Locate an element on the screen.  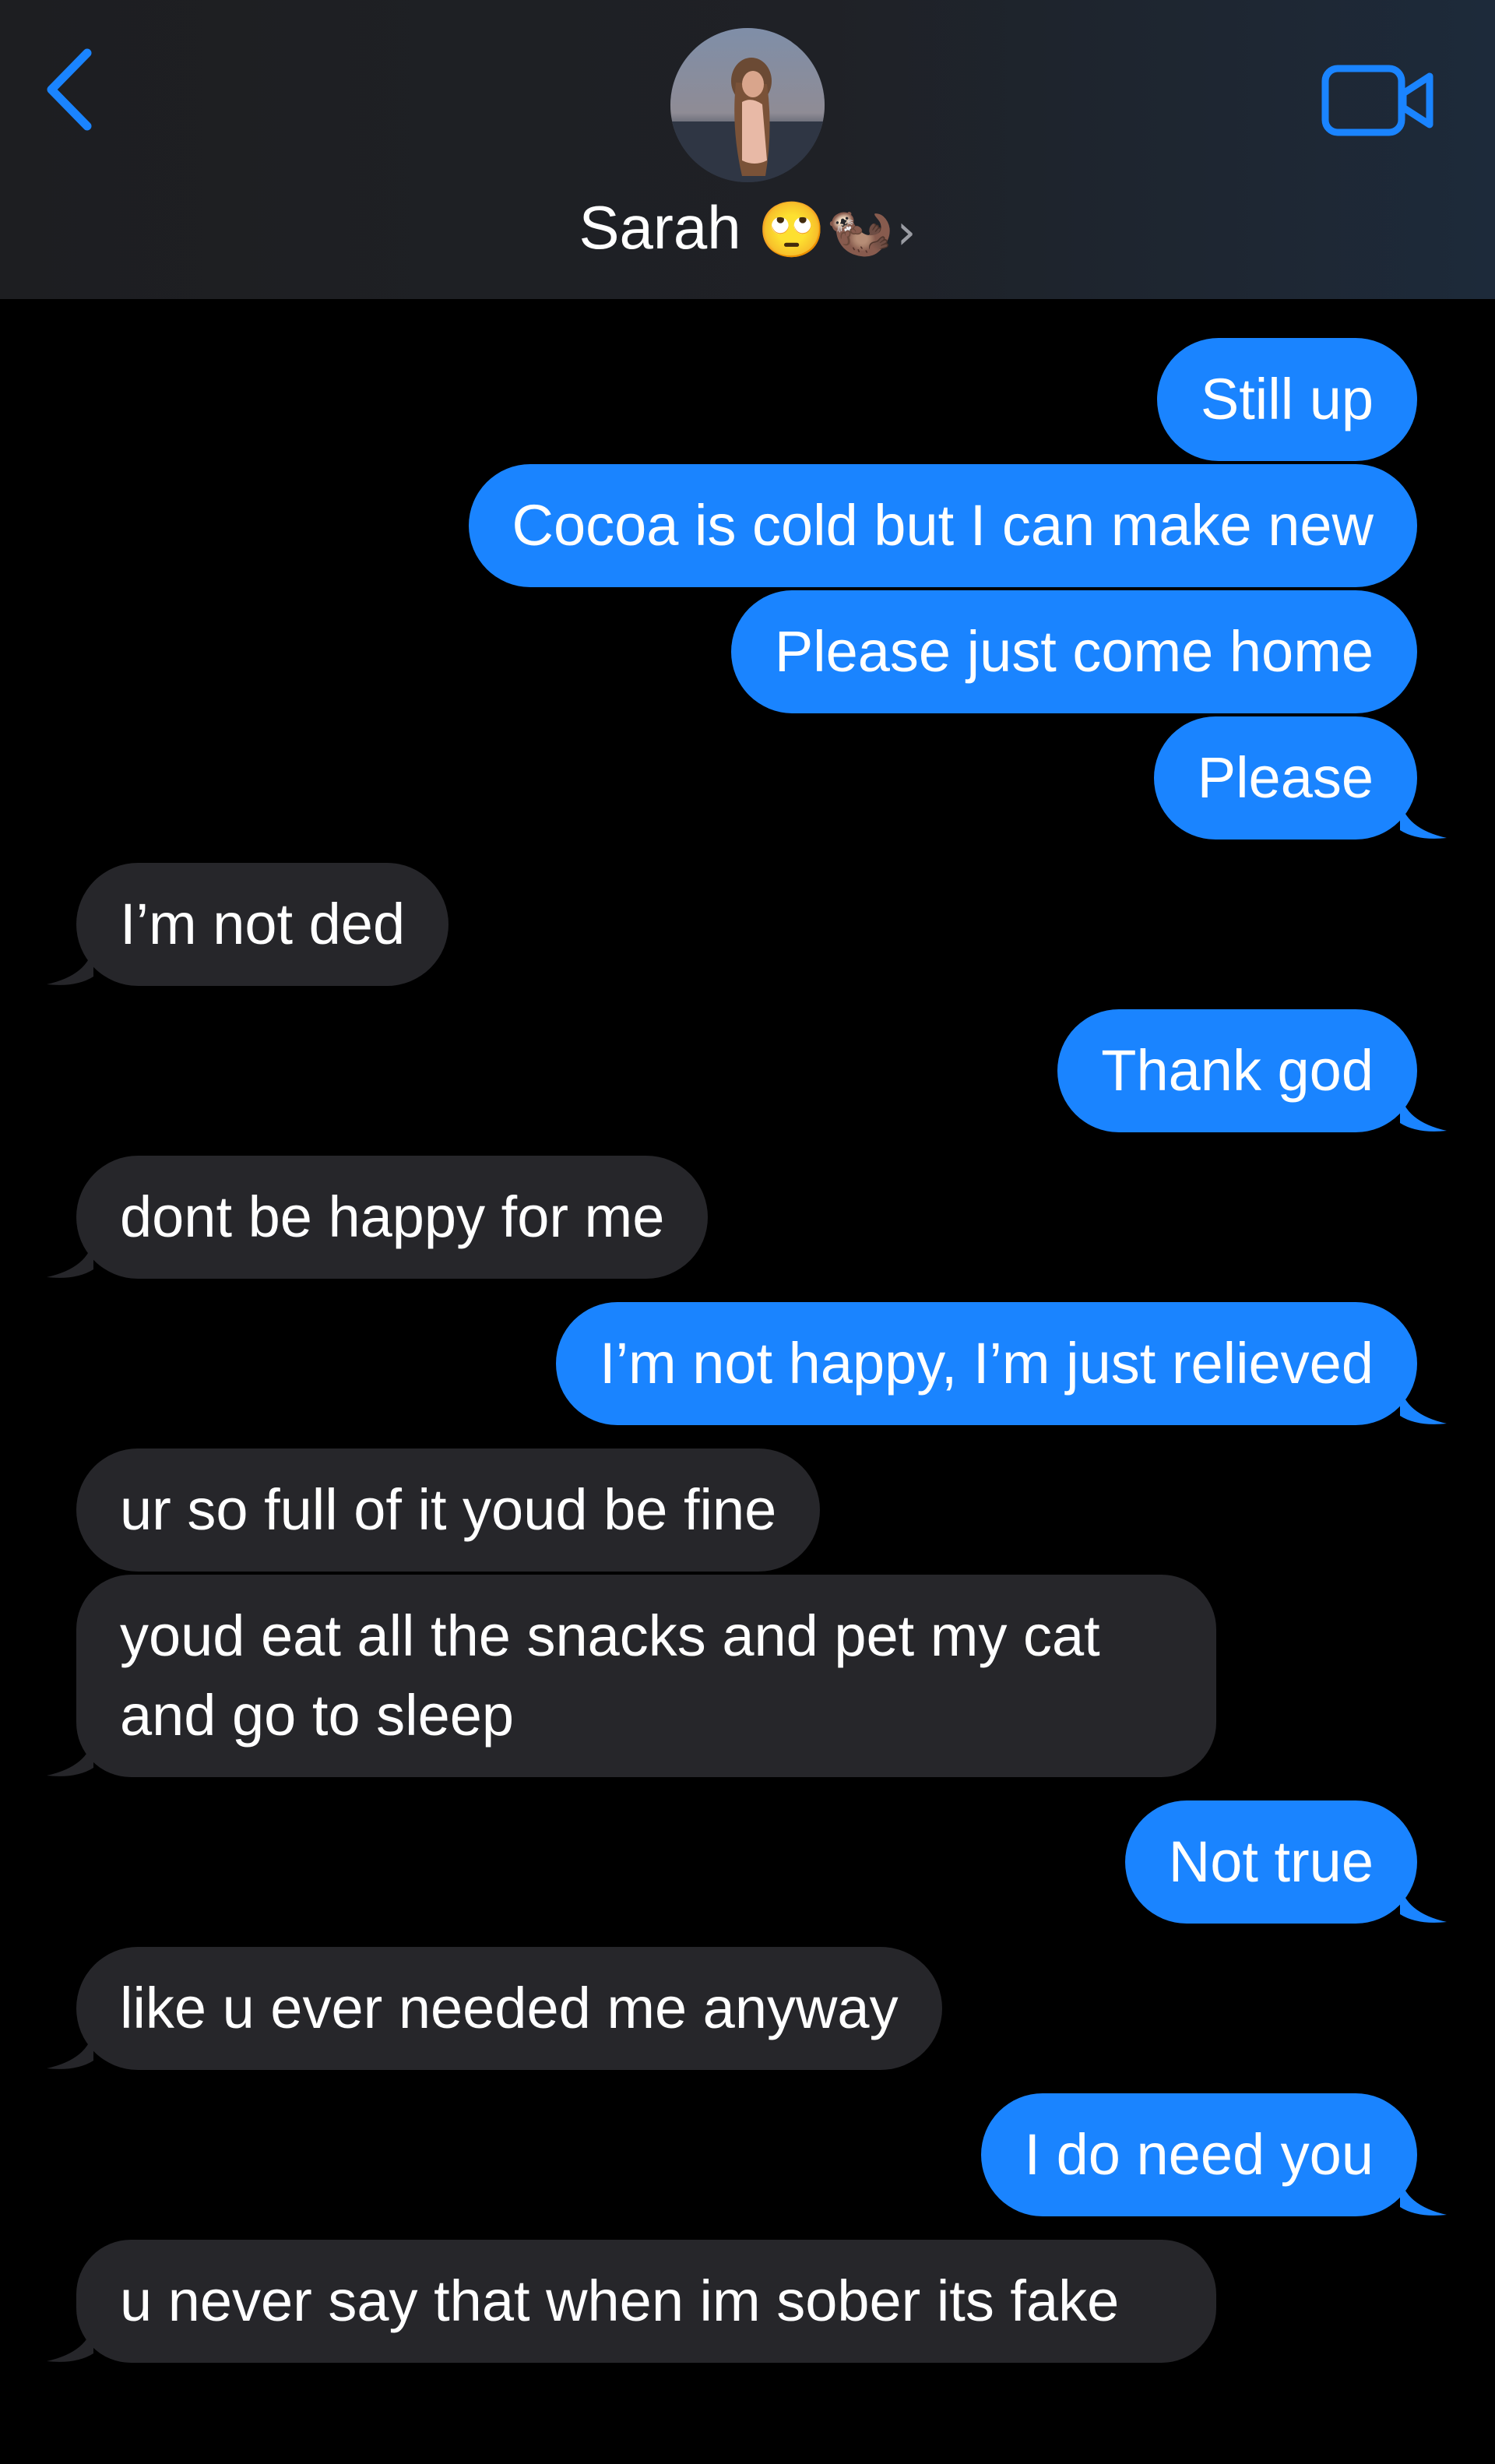
received-message-bubble: like u ever needed me anyway is located at coordinates (495, 2008).